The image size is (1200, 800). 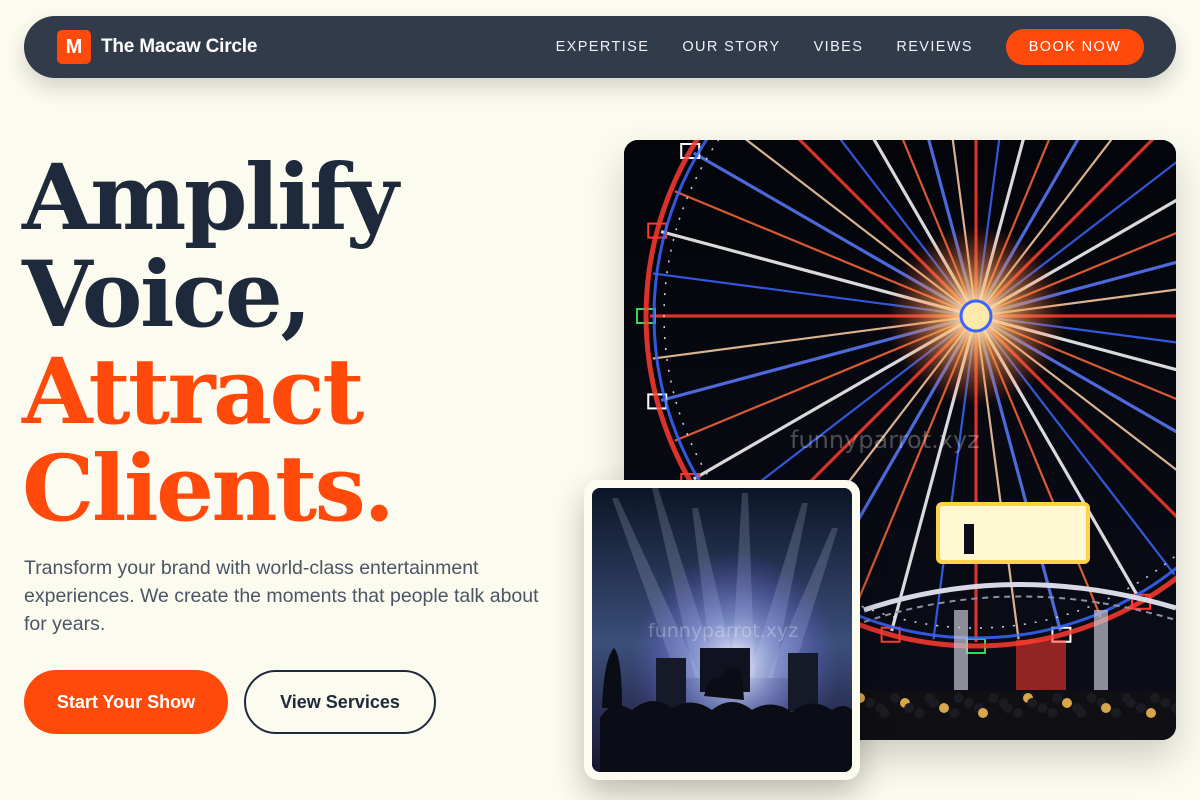 I want to click on book-now-button: BOOK NOW, so click(x=1075, y=47).